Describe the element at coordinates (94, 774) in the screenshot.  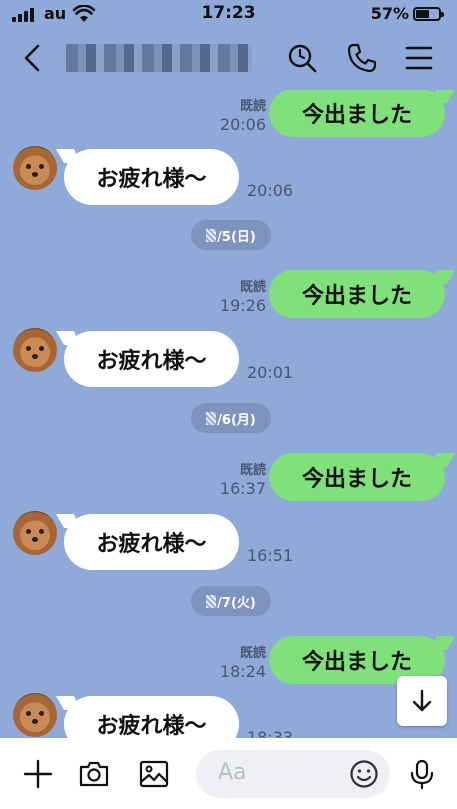
I see `camera-icon` at that location.